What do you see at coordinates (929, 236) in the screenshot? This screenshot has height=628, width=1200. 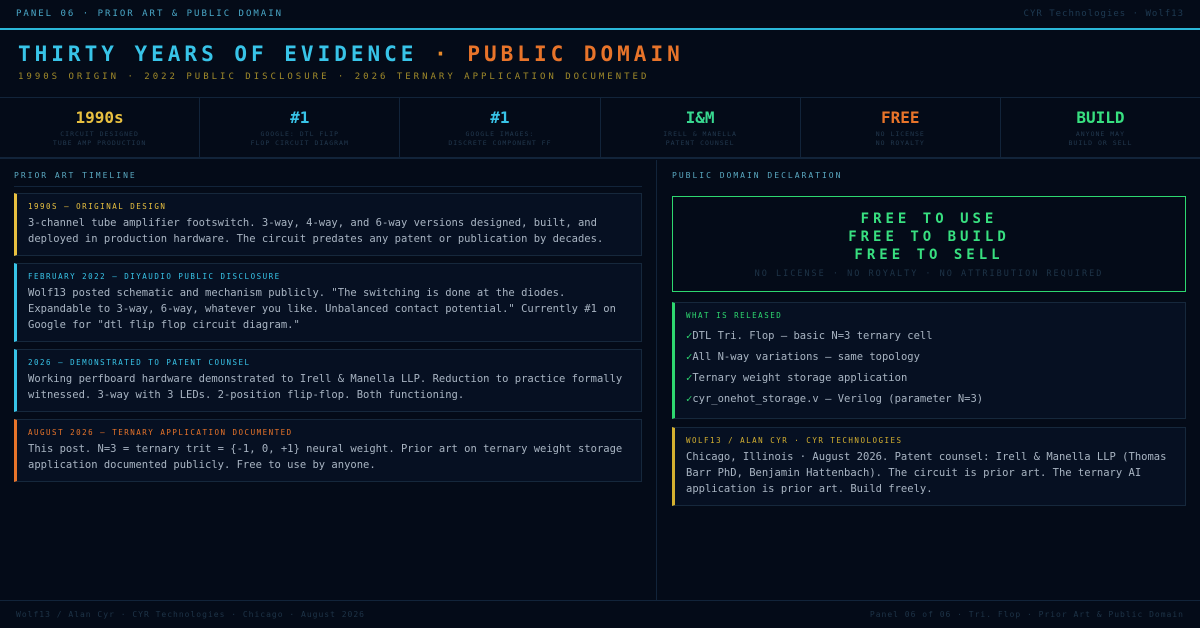 I see `declaration-line: FREE TO BUILD` at bounding box center [929, 236].